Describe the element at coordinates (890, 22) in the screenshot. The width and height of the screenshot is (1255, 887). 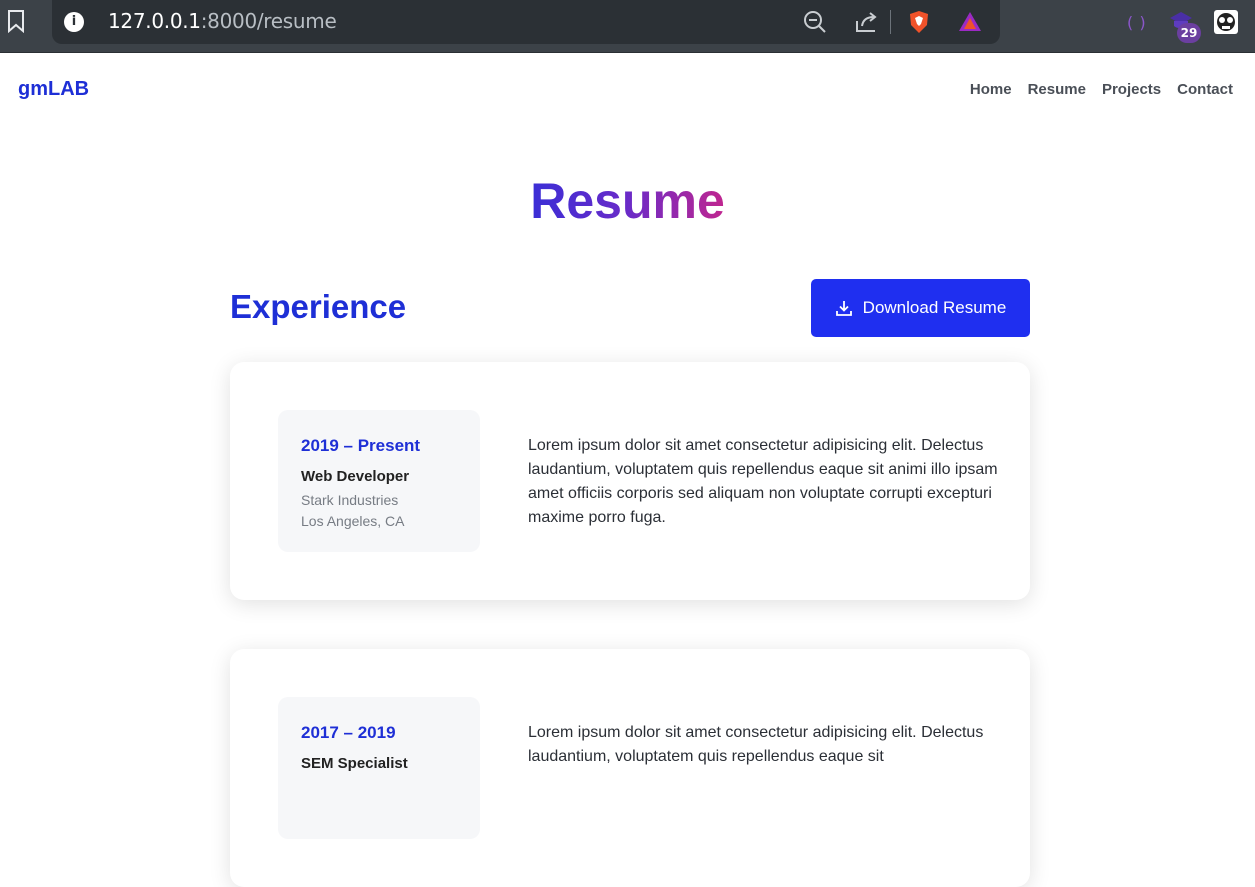
I see `toolbar-separator` at that location.